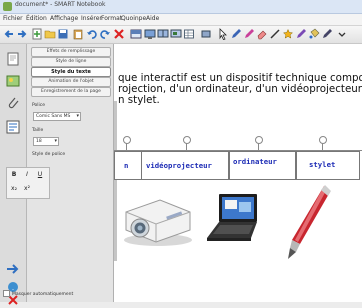 The height and width of the screenshot is (308, 362). I want to click on auto-hide-row: Masquer automatiquement, so click(38, 293).